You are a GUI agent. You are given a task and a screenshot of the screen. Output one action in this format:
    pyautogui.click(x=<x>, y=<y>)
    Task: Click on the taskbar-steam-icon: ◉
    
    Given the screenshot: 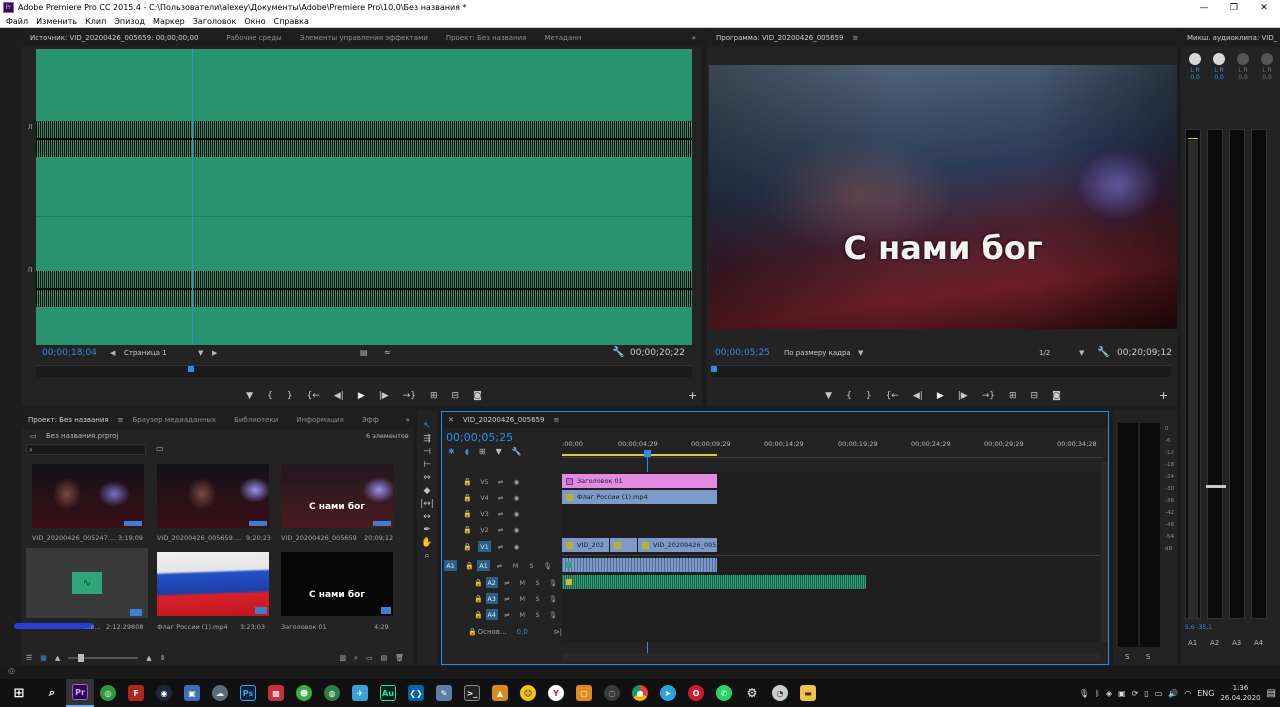 What is the action you would take?
    pyautogui.click(x=164, y=693)
    